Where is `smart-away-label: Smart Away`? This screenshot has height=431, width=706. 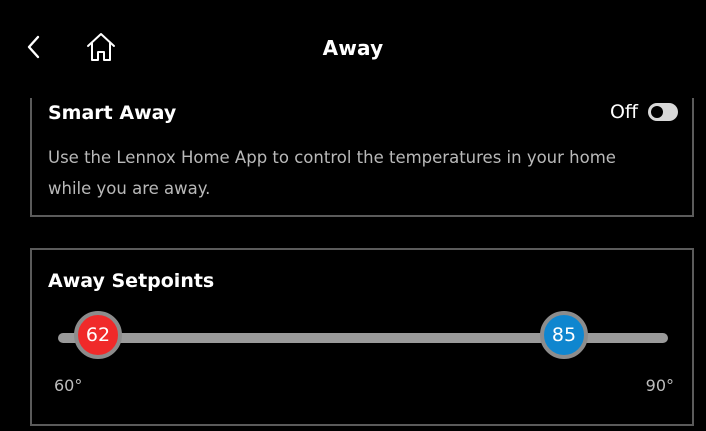
smart-away-label: Smart Away is located at coordinates (112, 113).